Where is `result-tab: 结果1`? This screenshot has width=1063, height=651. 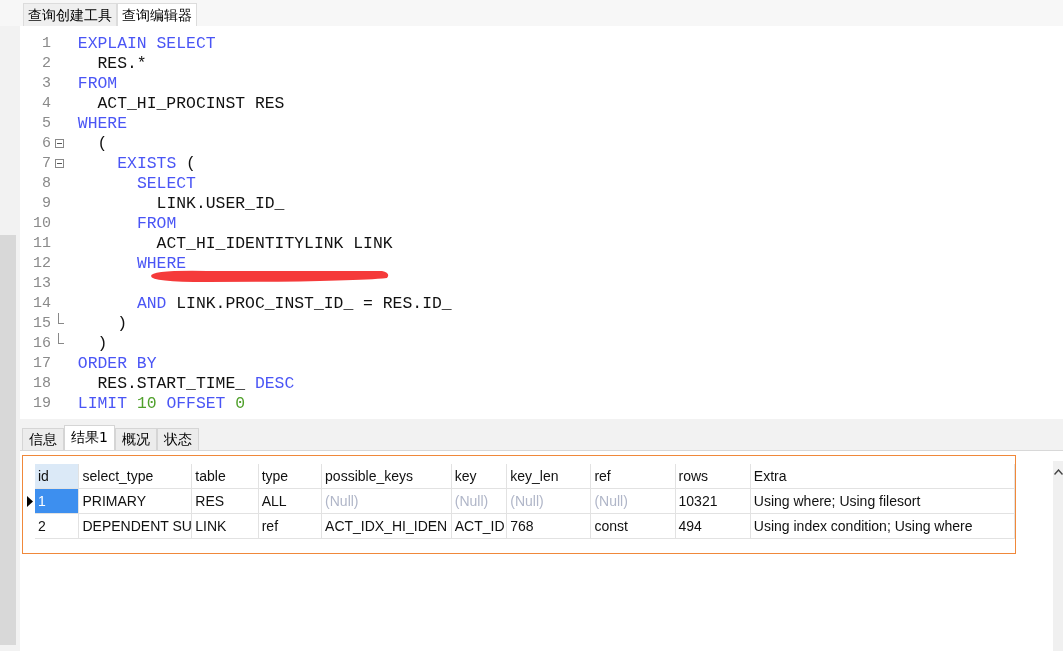
result-tab: 结果1 is located at coordinates (89, 437).